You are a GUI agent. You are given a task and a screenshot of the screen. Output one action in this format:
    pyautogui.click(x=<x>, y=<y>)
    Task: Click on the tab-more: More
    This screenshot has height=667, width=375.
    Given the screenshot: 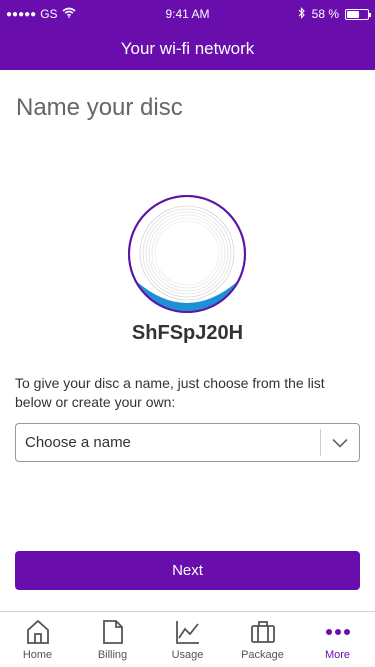 What is the action you would take?
    pyautogui.click(x=337, y=639)
    